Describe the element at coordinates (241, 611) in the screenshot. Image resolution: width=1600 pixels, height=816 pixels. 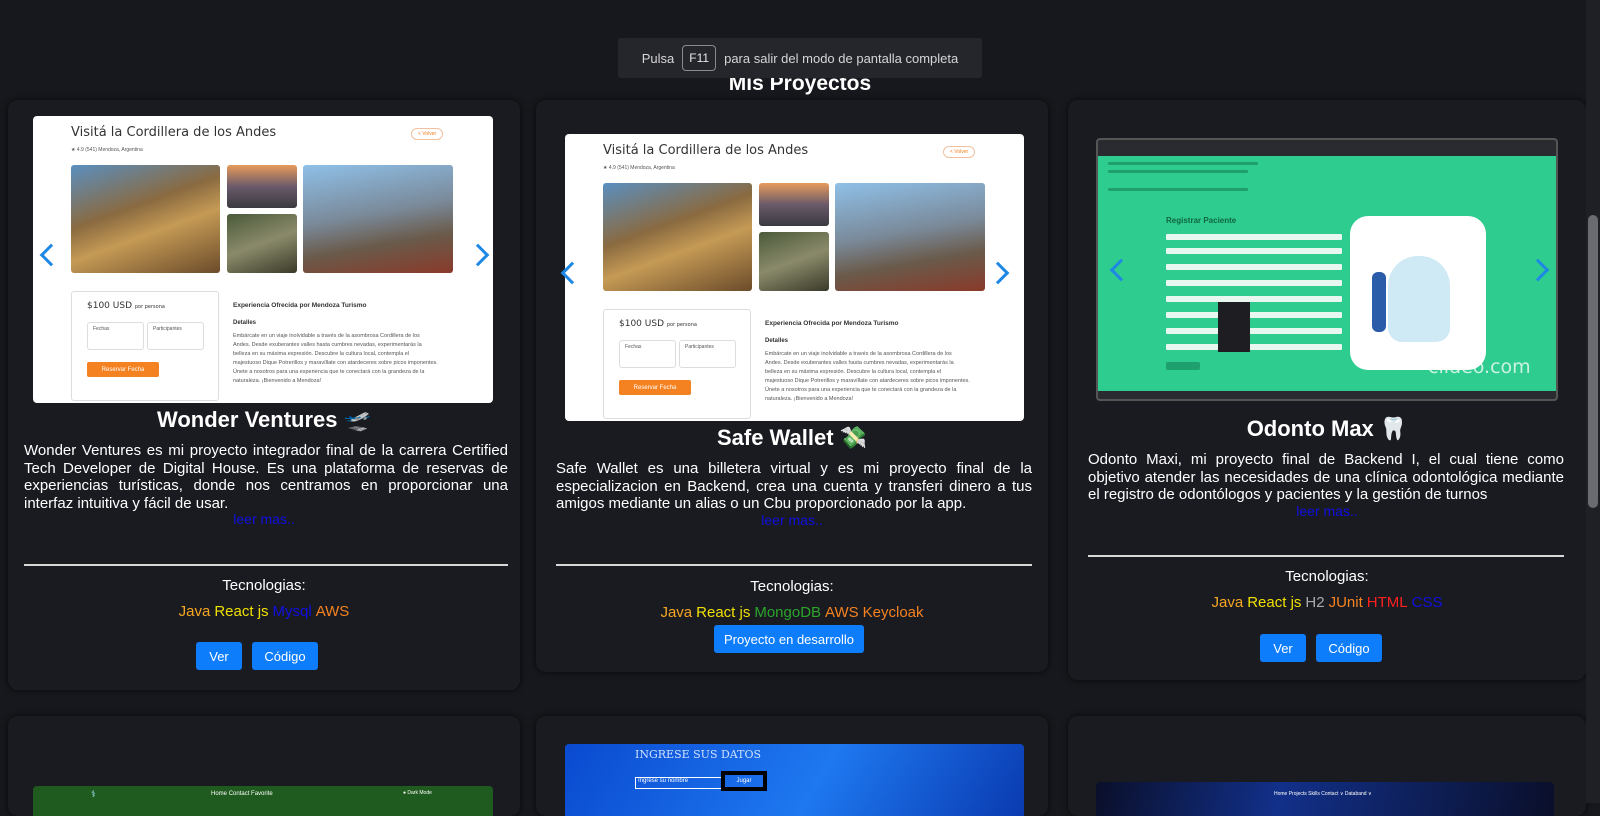
I see `tech-react: React js` at that location.